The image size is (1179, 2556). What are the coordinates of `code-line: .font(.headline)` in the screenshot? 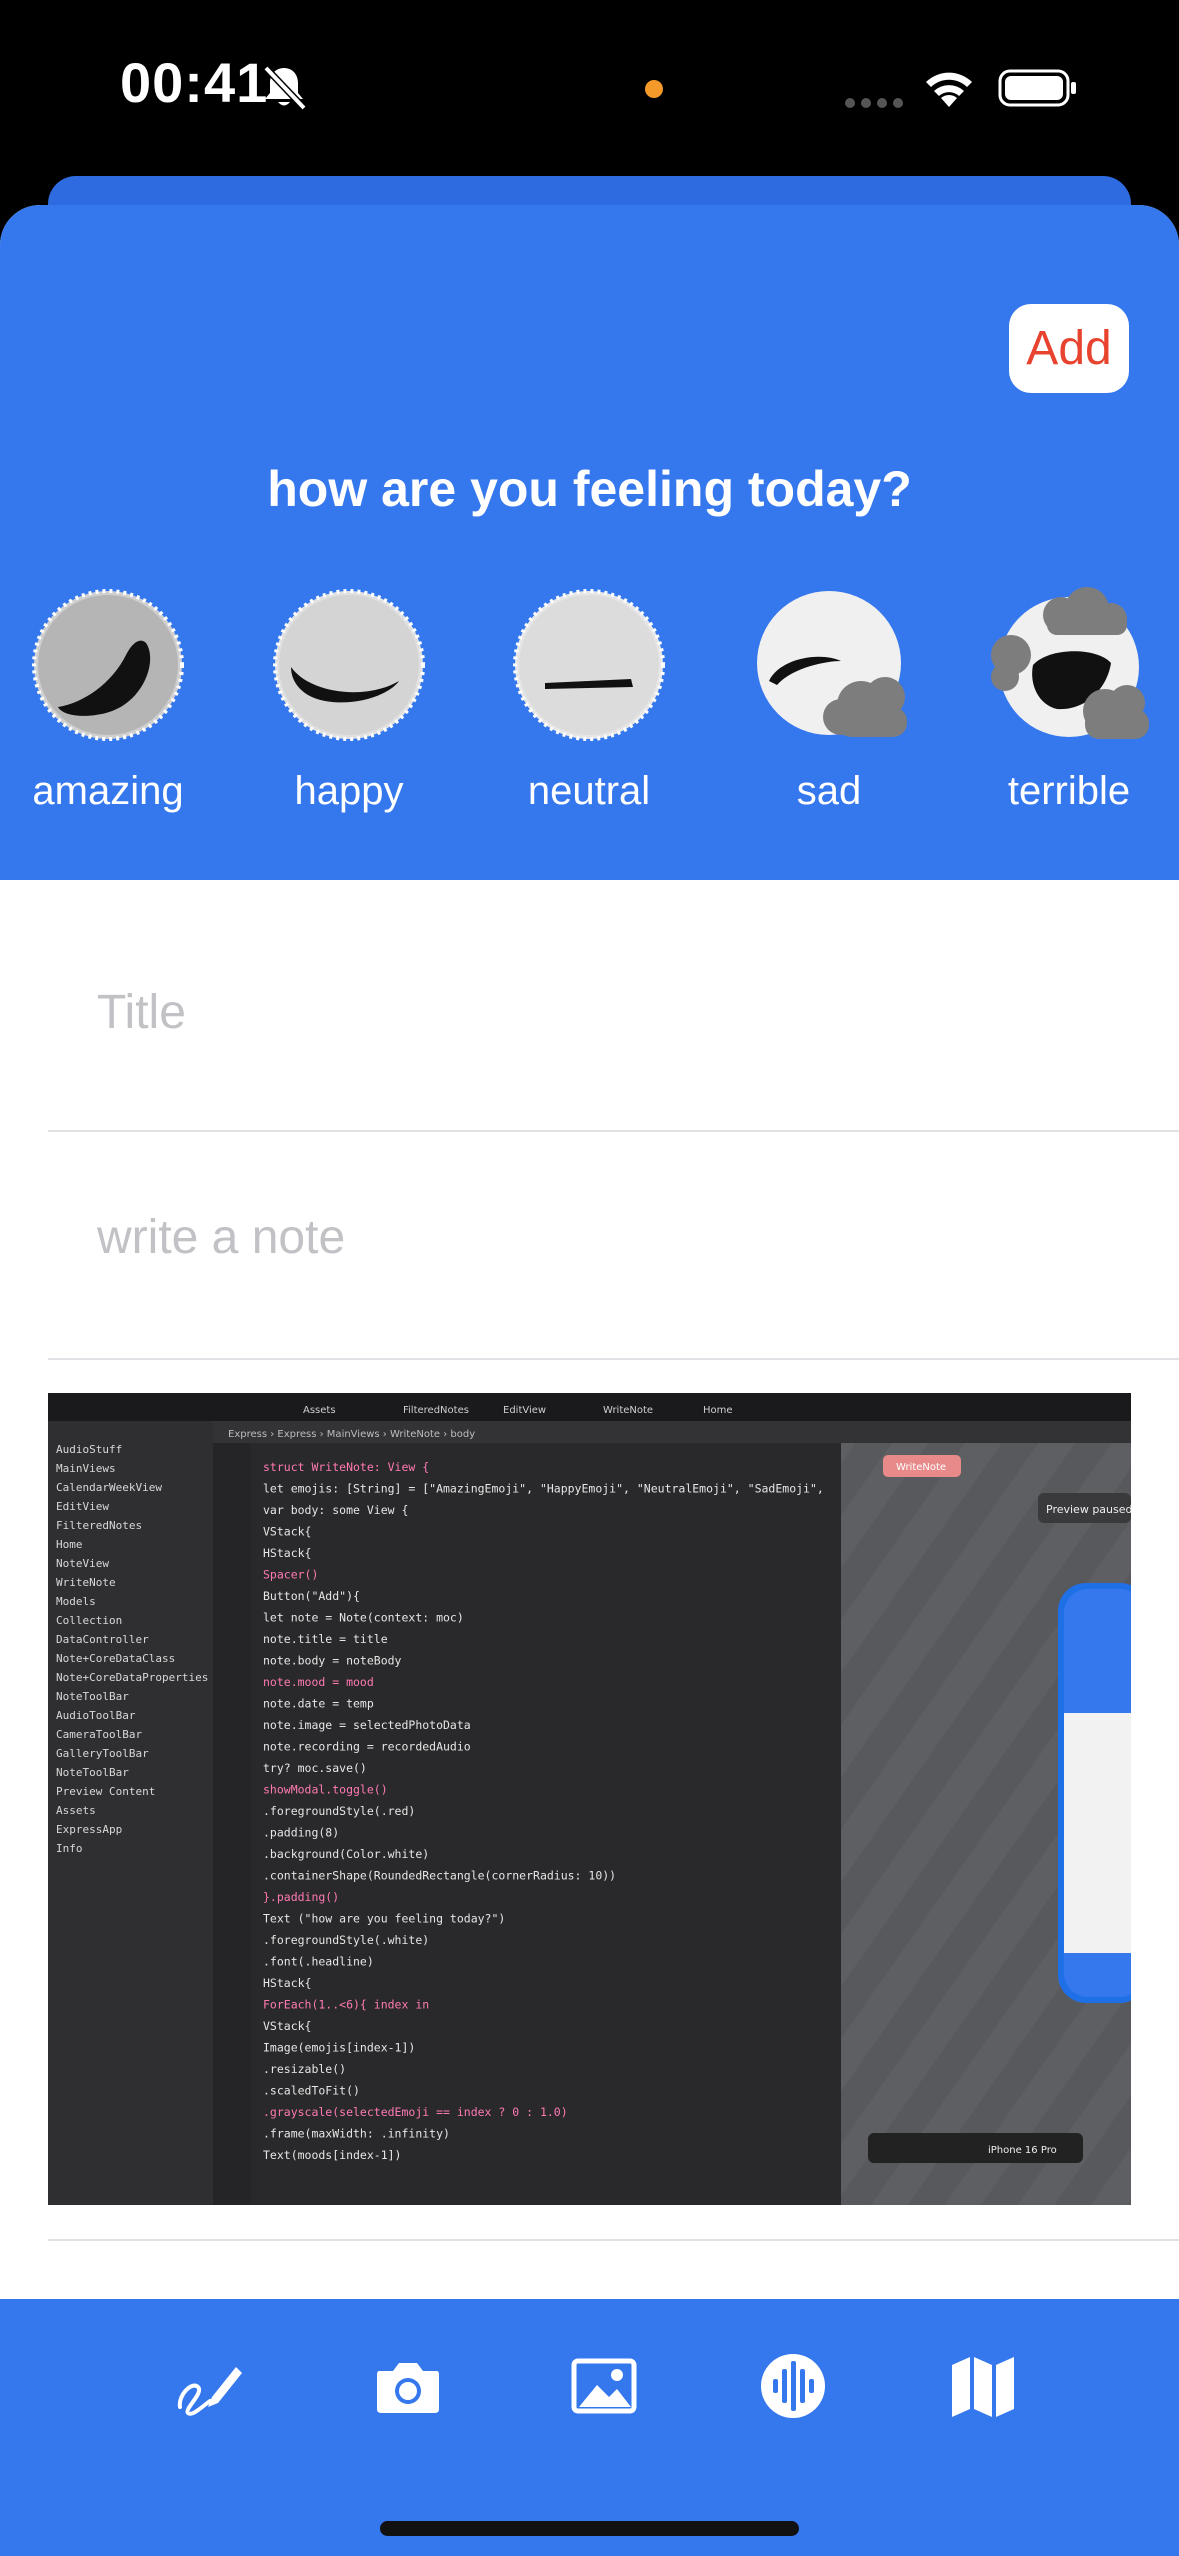 It's located at (318, 1962).